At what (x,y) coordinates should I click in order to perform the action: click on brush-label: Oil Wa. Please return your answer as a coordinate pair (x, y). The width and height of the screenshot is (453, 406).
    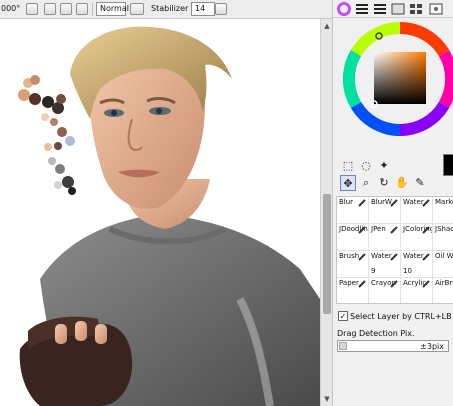
    Looking at the image, I should click on (444, 256).